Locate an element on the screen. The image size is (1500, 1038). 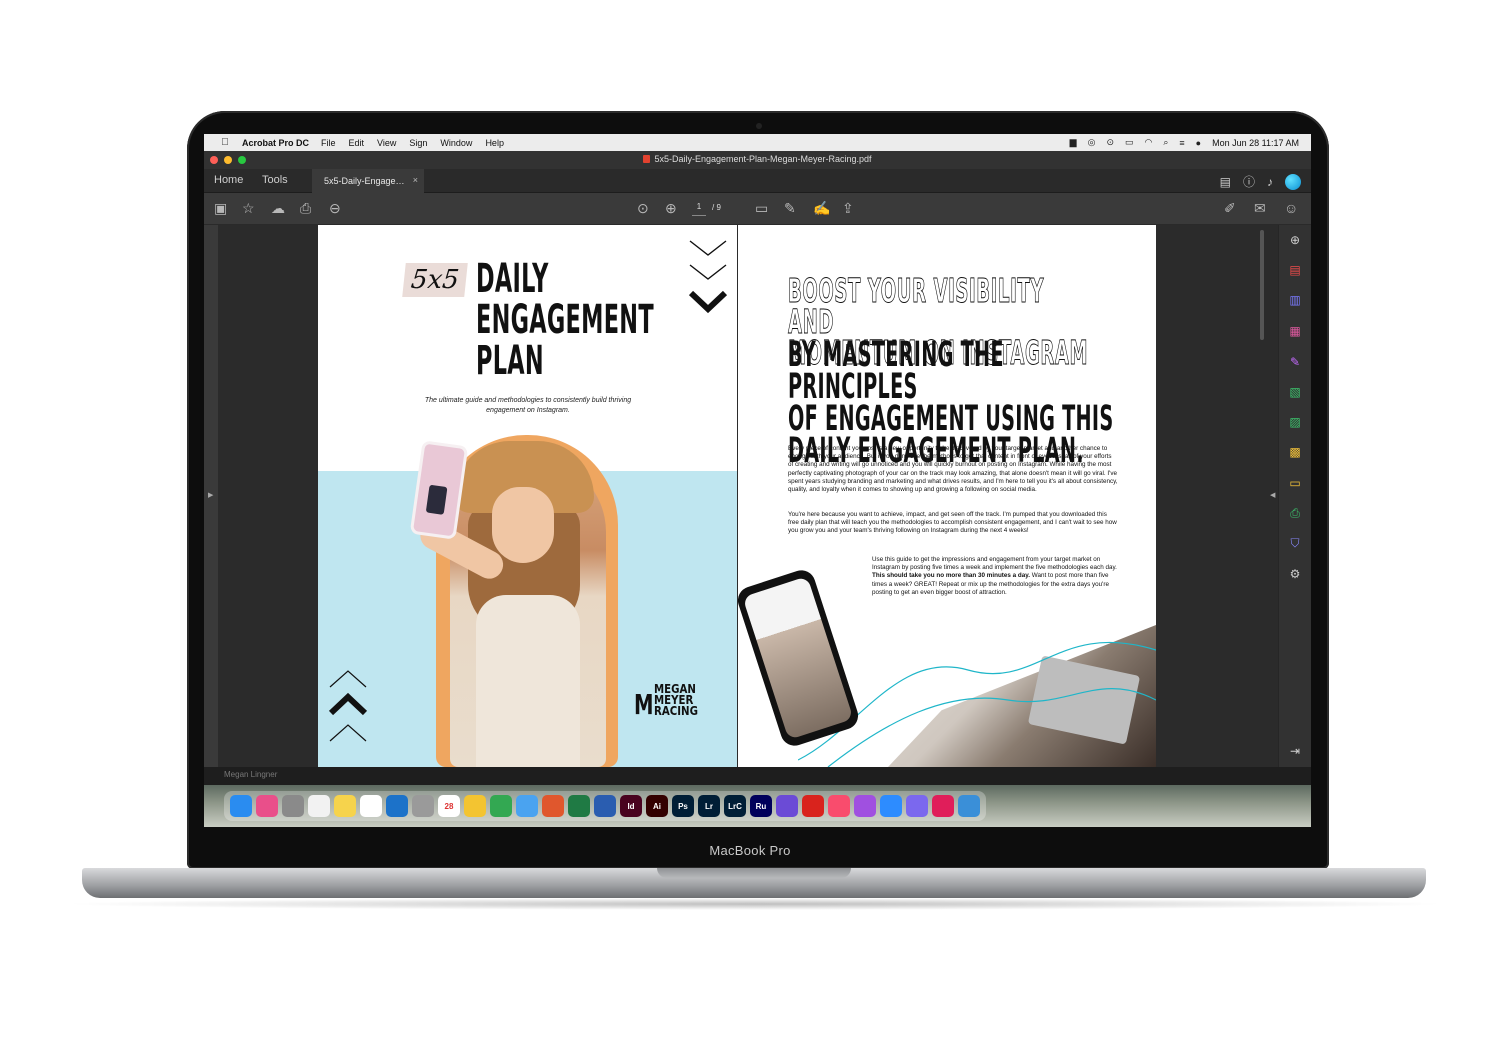
collapse-tools-icon: ⇥ is located at coordinates (1295, 751).